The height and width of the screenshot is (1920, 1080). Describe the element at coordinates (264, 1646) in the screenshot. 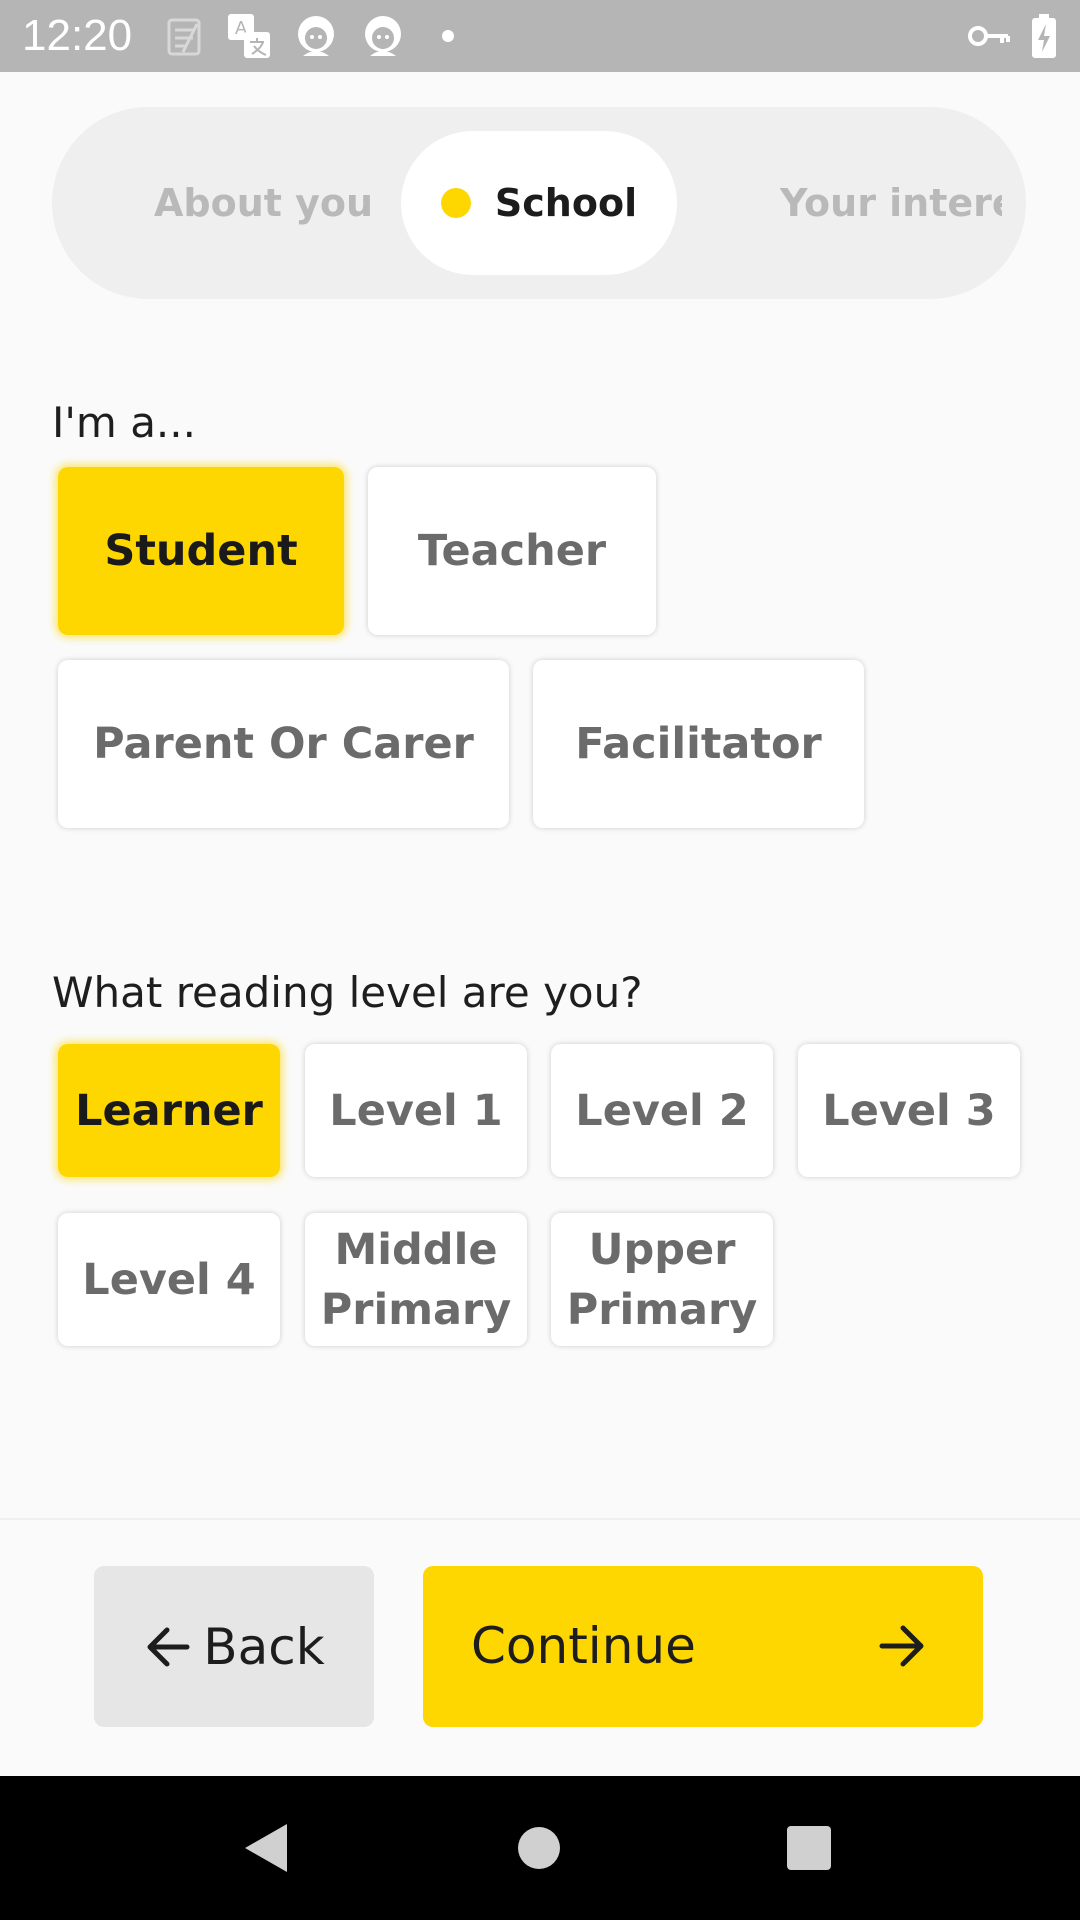

I see `back-button-label: Back` at that location.